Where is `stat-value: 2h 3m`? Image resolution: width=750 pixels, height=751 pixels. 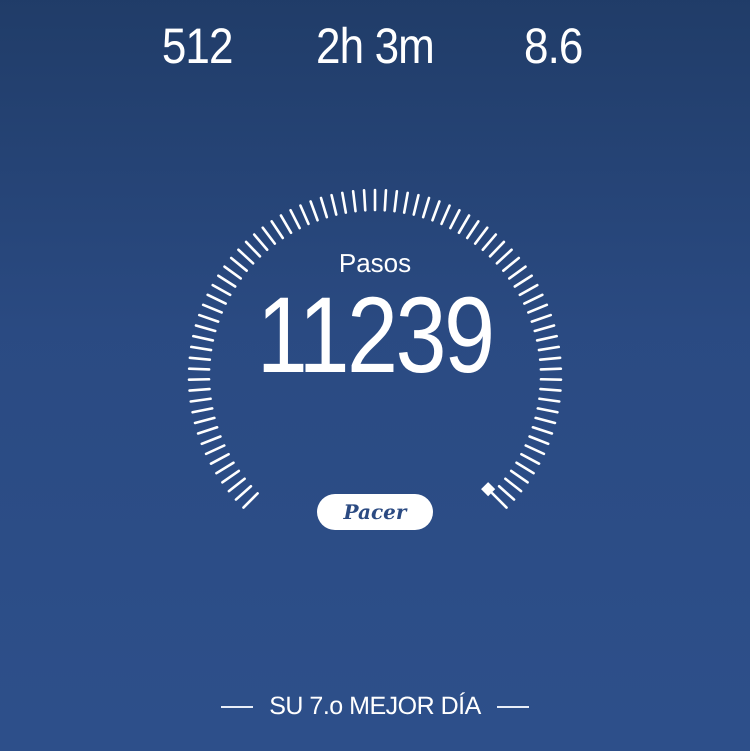 stat-value: 2h 3m is located at coordinates (375, 46).